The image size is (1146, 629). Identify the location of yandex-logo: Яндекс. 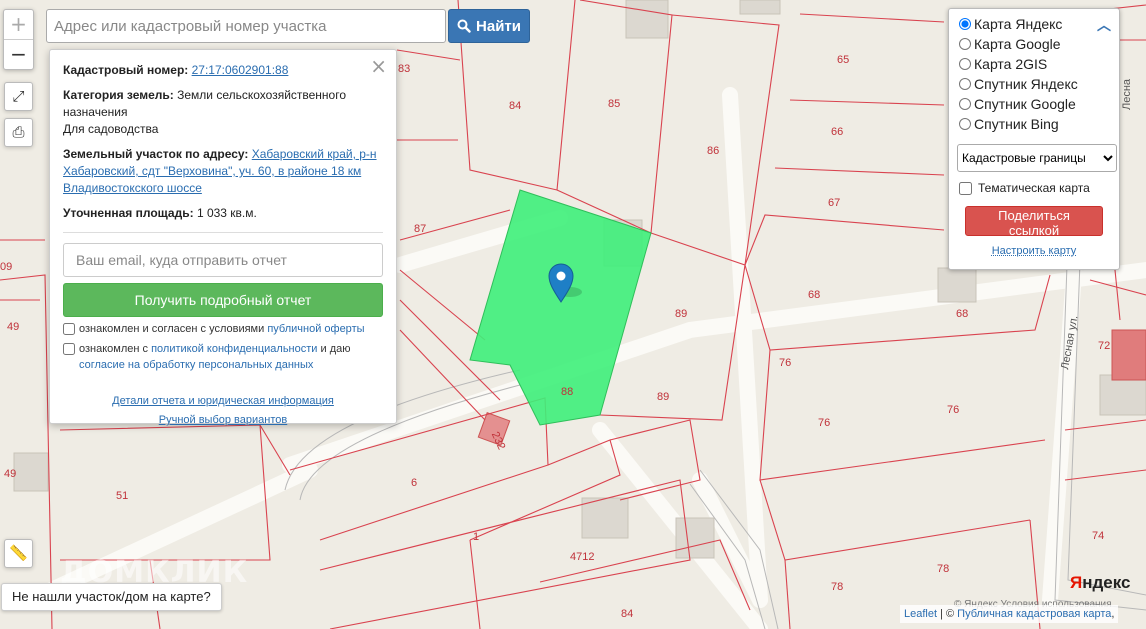
(1100, 582).